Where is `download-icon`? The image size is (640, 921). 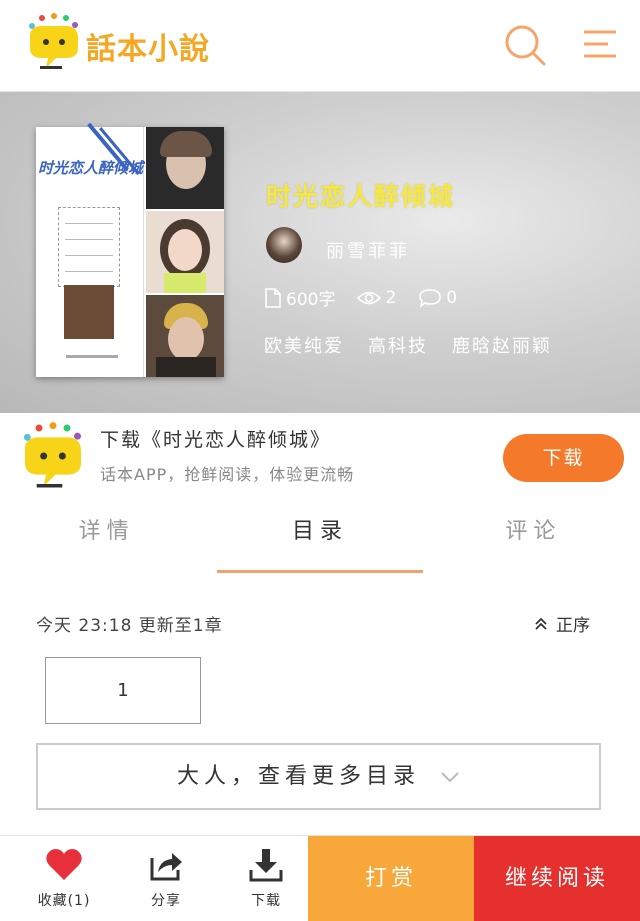 download-icon is located at coordinates (266, 865).